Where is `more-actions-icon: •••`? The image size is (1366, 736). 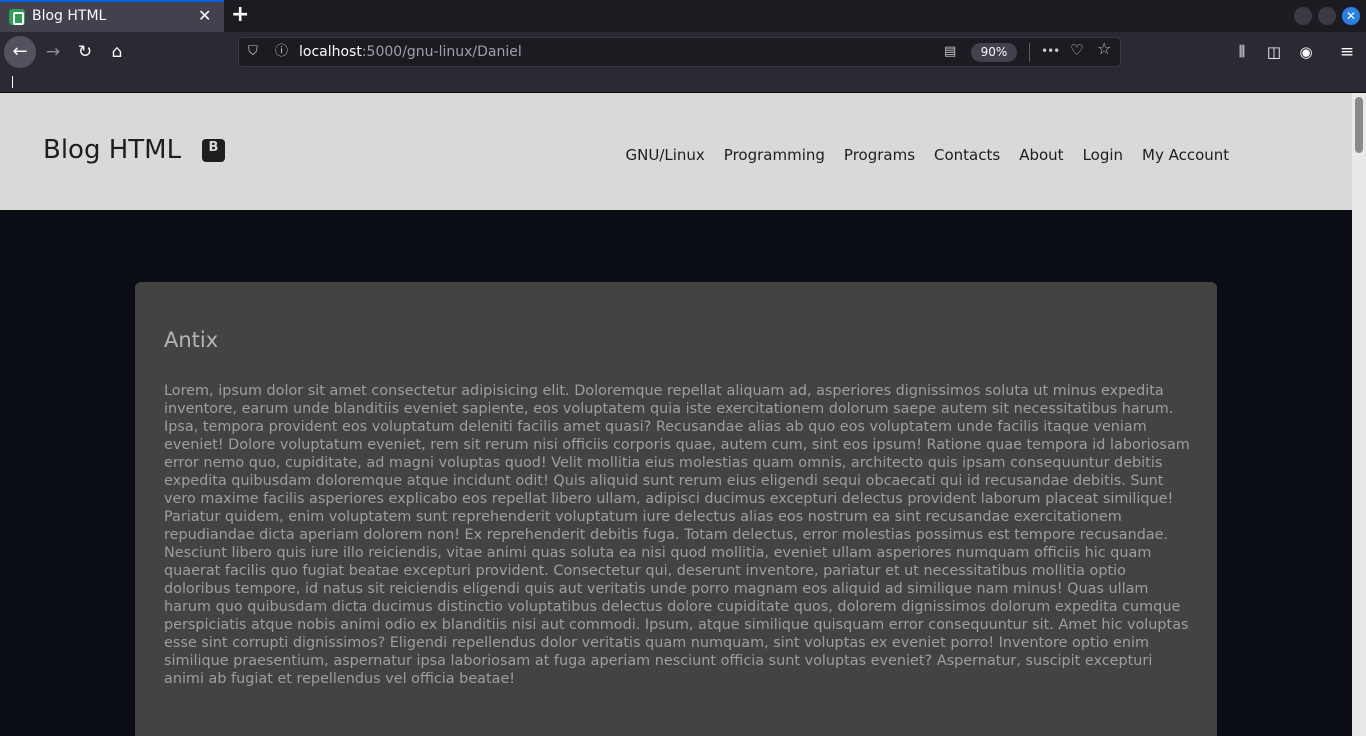 more-actions-icon: ••• is located at coordinates (1050, 51).